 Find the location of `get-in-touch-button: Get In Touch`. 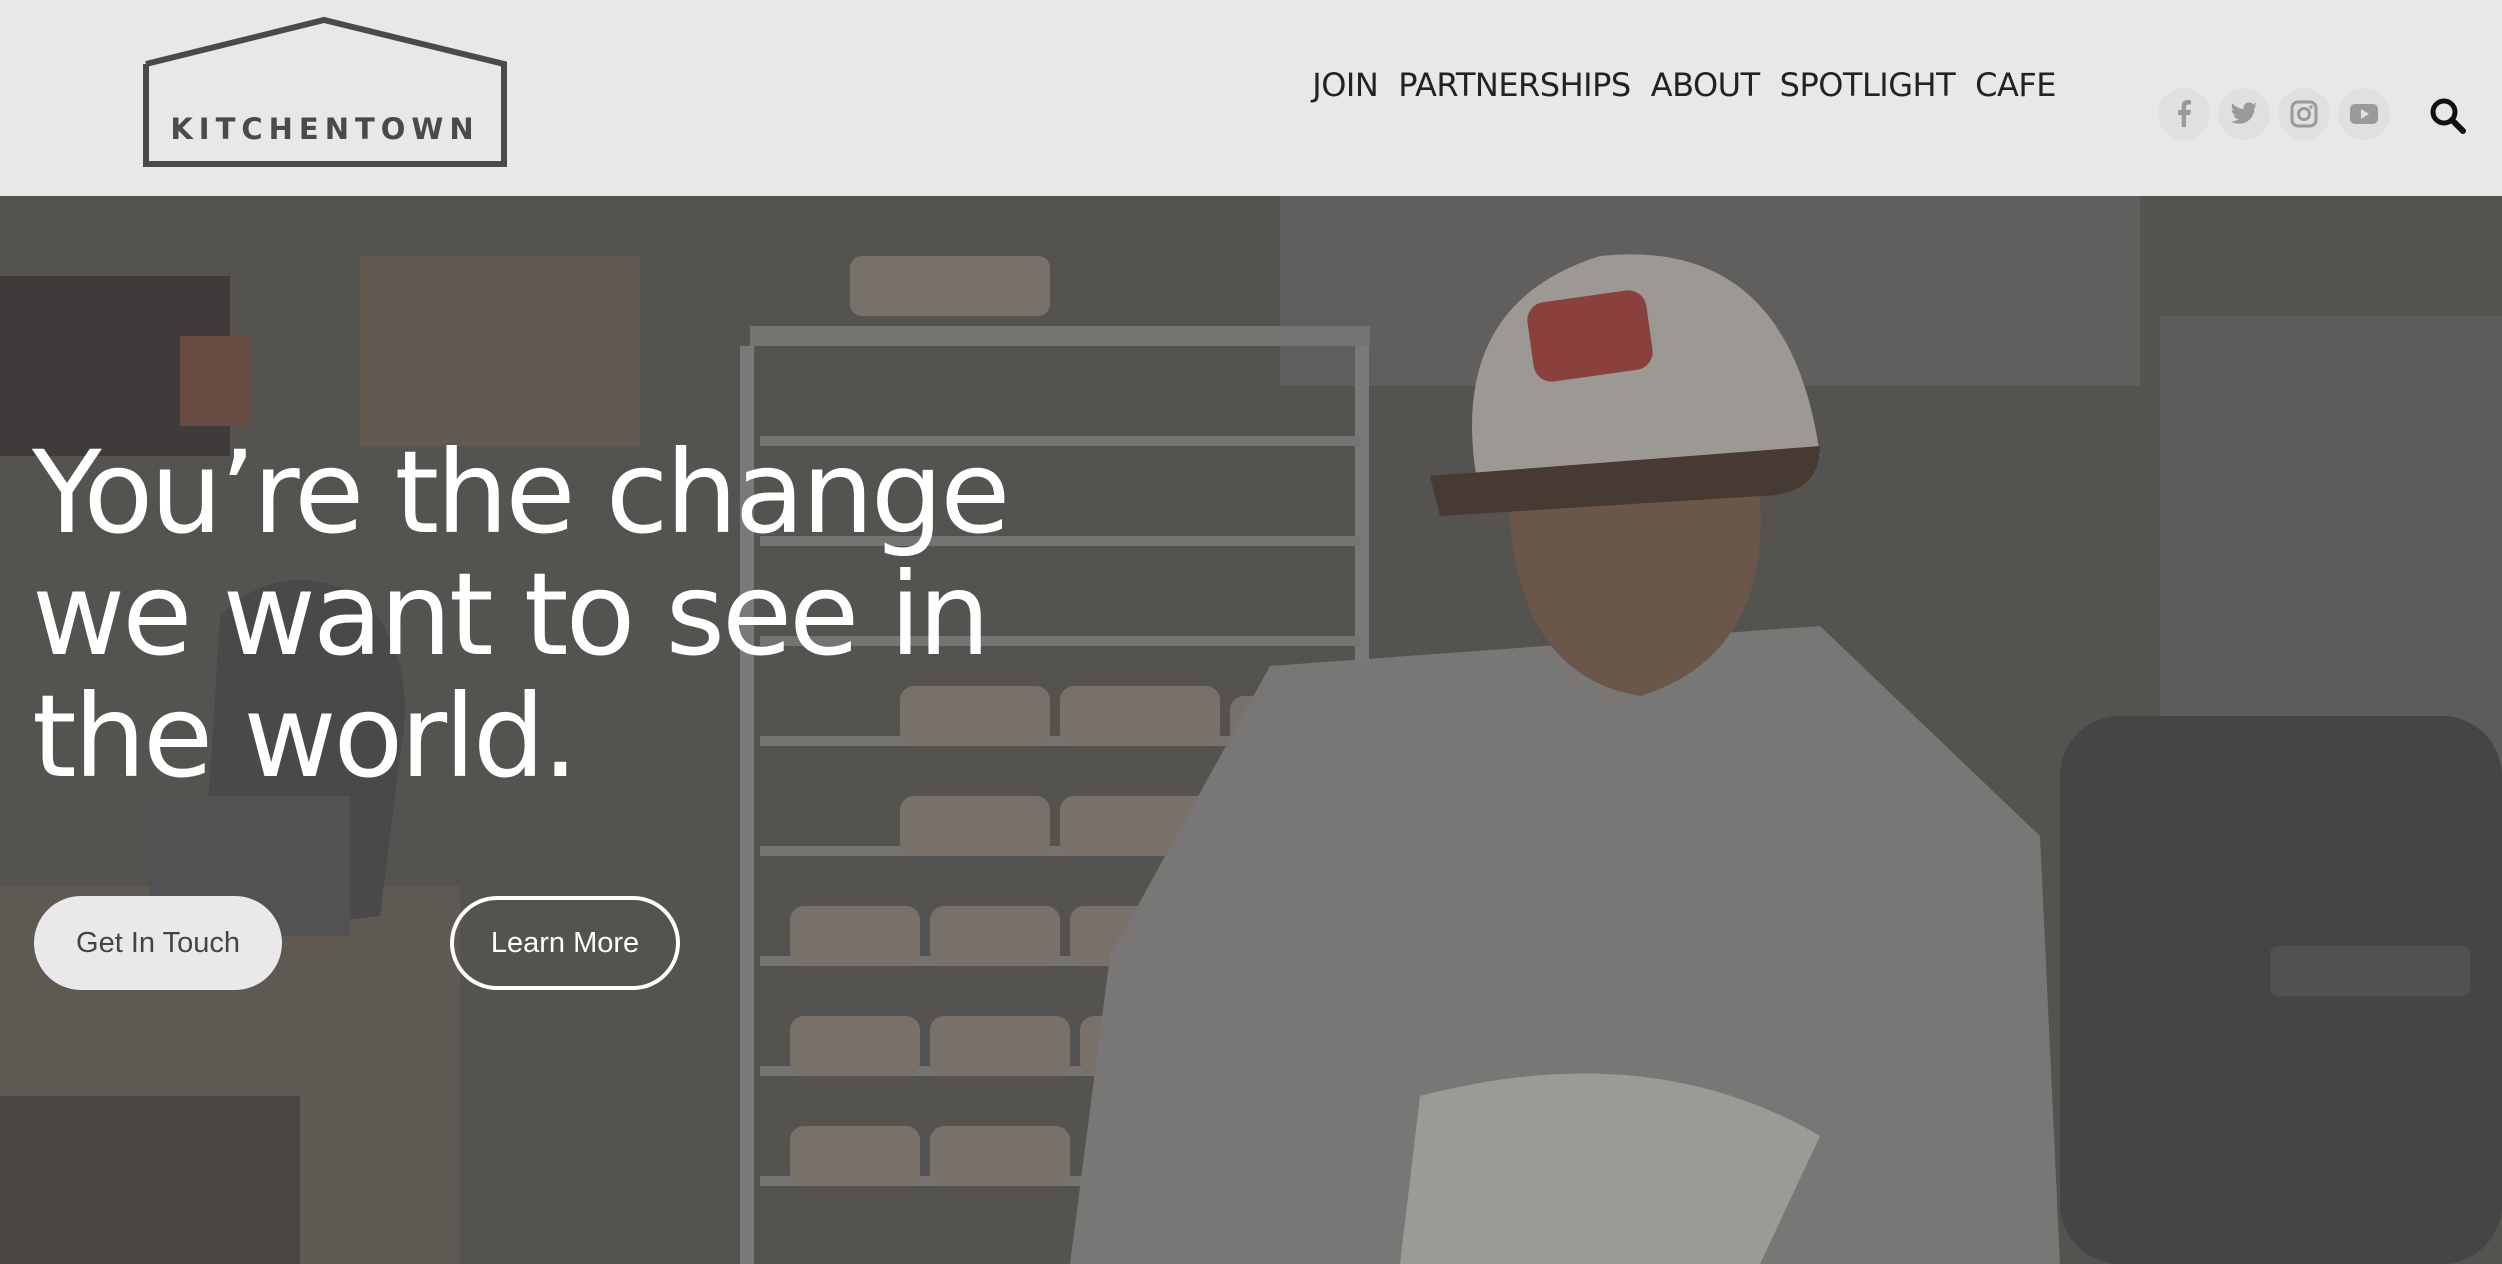

get-in-touch-button: Get In Touch is located at coordinates (158, 943).